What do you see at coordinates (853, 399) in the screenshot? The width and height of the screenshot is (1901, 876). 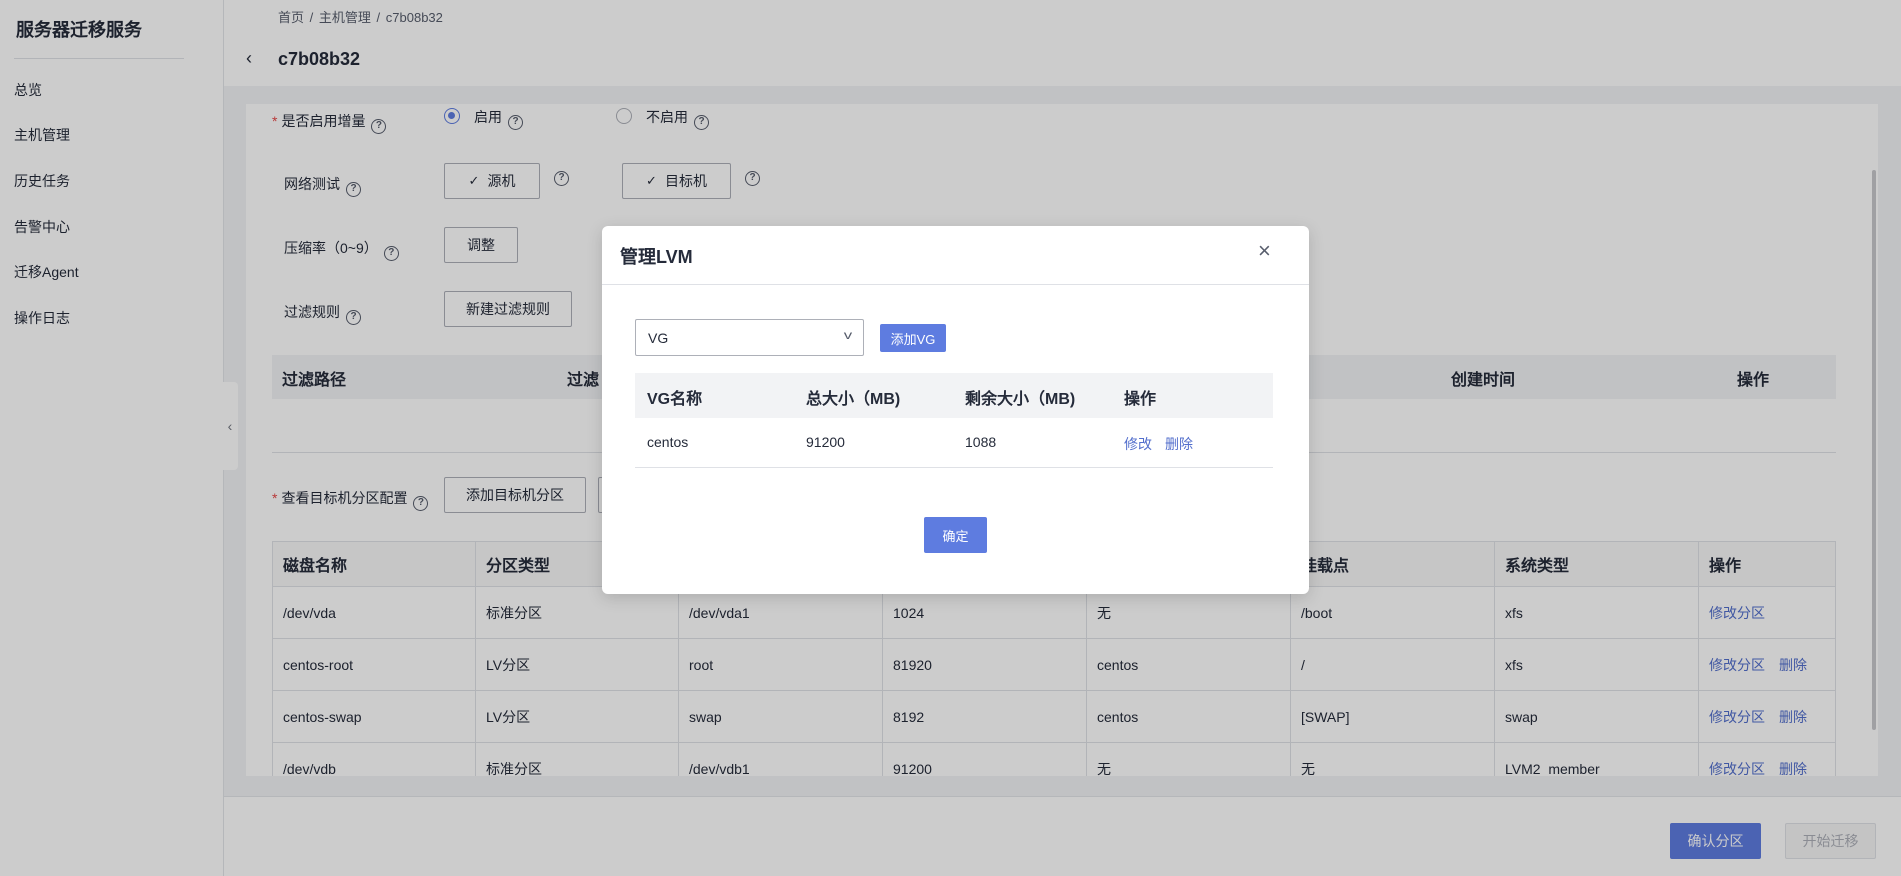 I see `column-total-size: 总大小（MB)` at bounding box center [853, 399].